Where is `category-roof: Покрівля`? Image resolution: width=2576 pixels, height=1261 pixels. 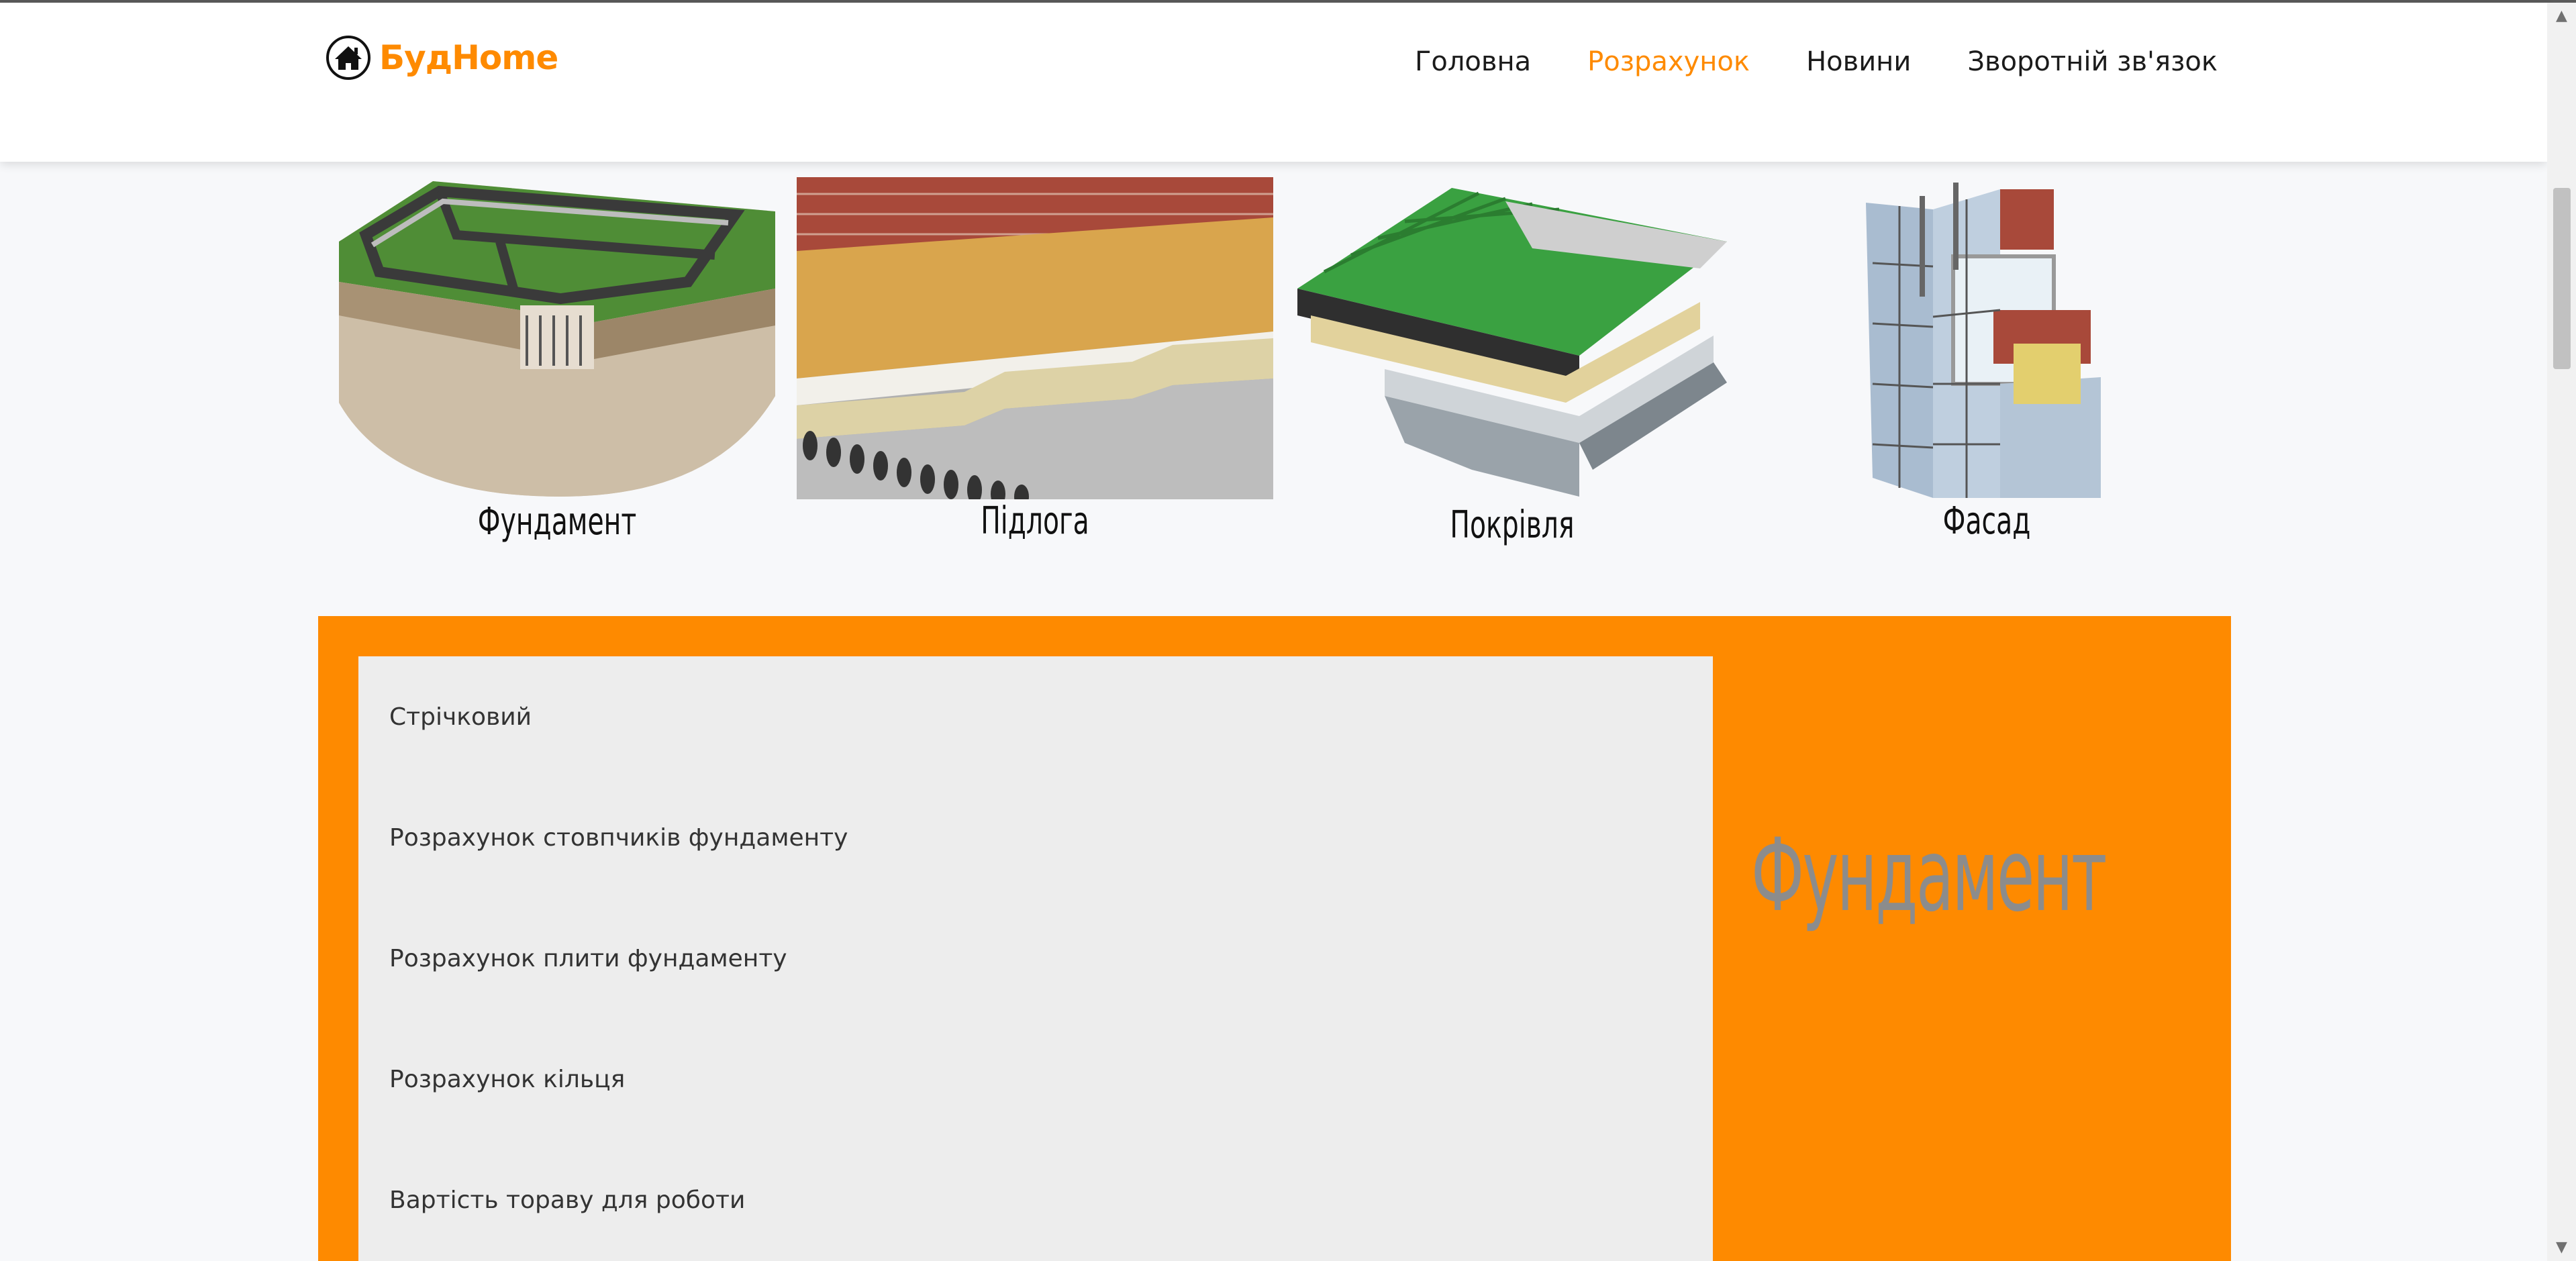 category-roof: Покрівля is located at coordinates (1512, 369).